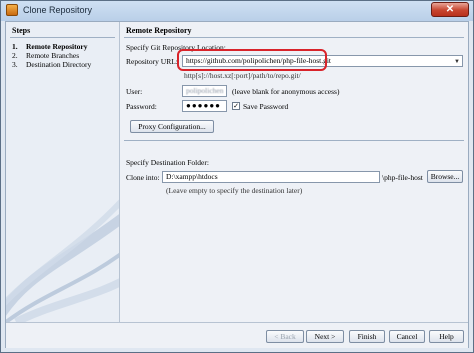 The width and height of the screenshot is (474, 353). Describe the element at coordinates (237, 11) in the screenshot. I see `title-bar: Clone Repository ✕` at that location.